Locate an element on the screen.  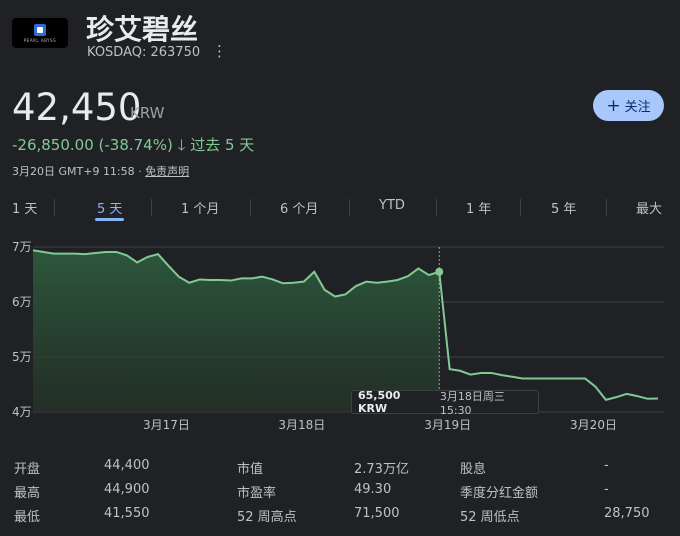
ticker-symbol: KOSDAQ: 263750 is located at coordinates (144, 52).